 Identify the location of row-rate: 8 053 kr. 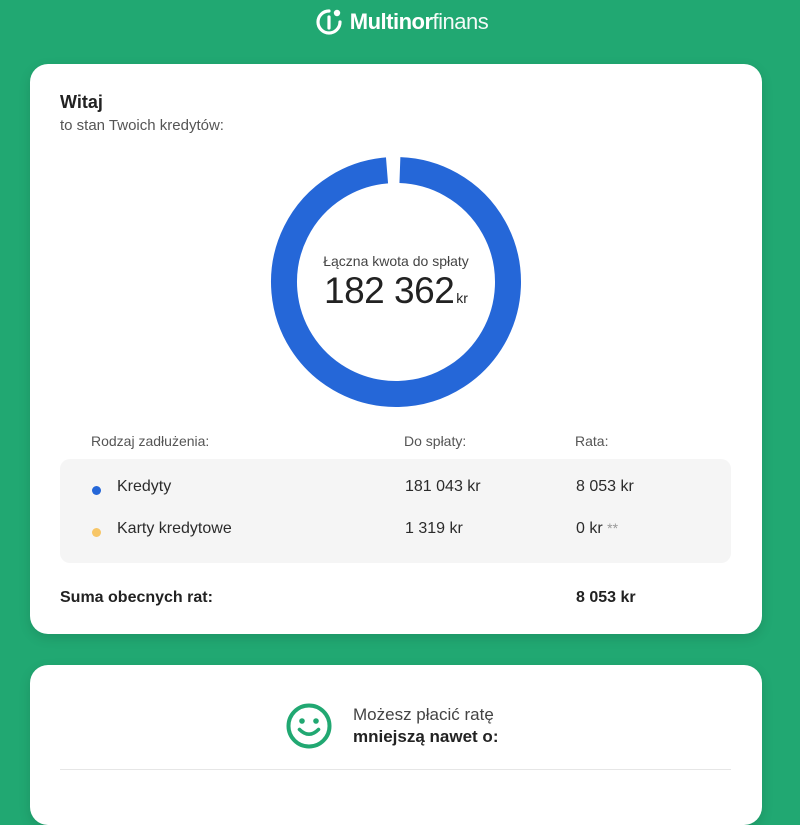
(605, 487).